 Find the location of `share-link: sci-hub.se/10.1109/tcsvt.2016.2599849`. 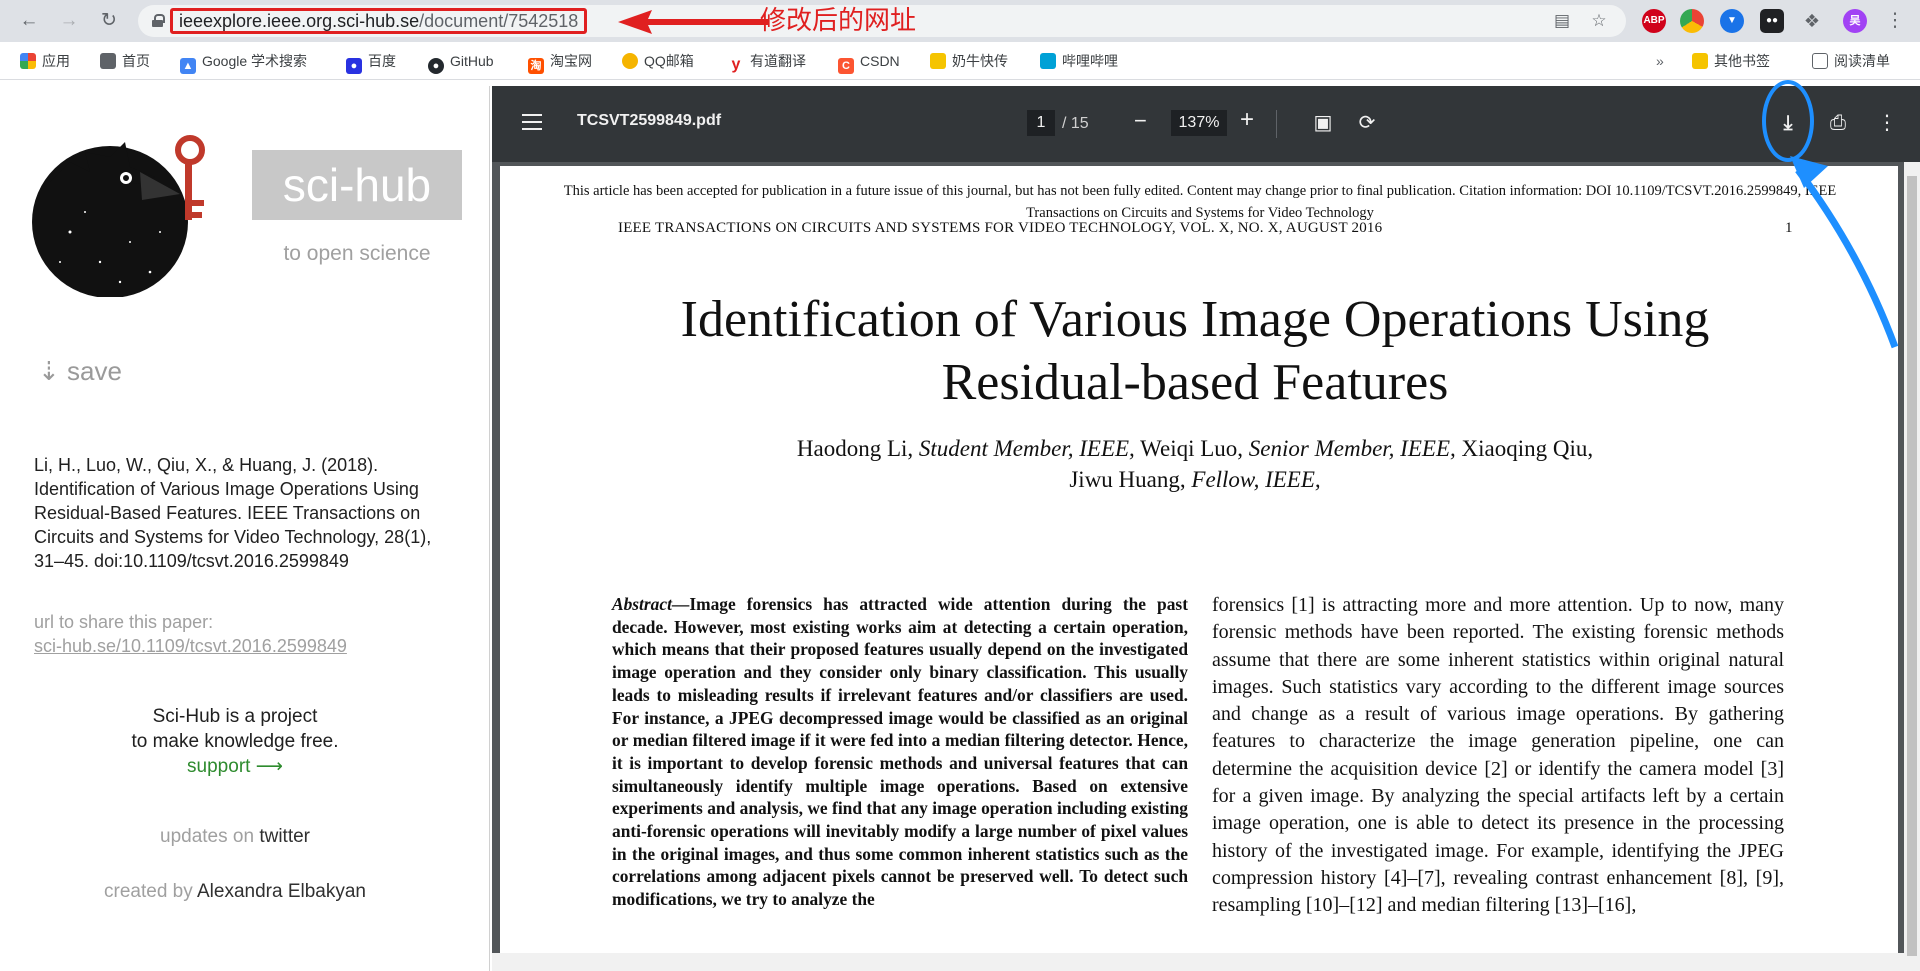

share-link: sci-hub.se/10.1109/tcsvt.2016.2599849 is located at coordinates (190, 646).